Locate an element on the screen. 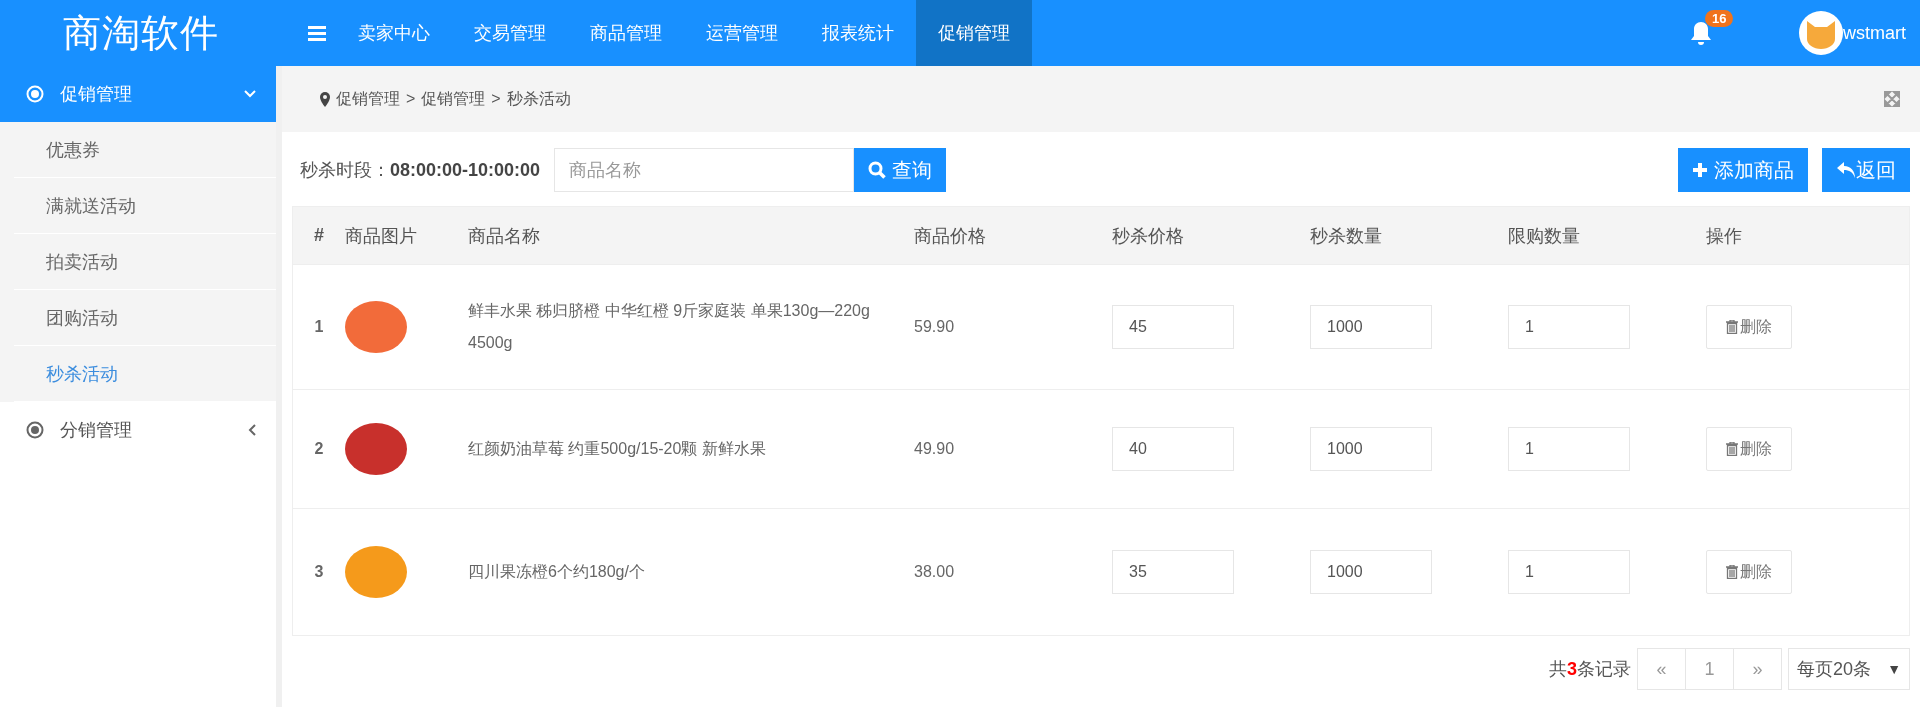 Image resolution: width=1920 pixels, height=707 pixels. column-header: 商品价格 is located at coordinates (950, 236).